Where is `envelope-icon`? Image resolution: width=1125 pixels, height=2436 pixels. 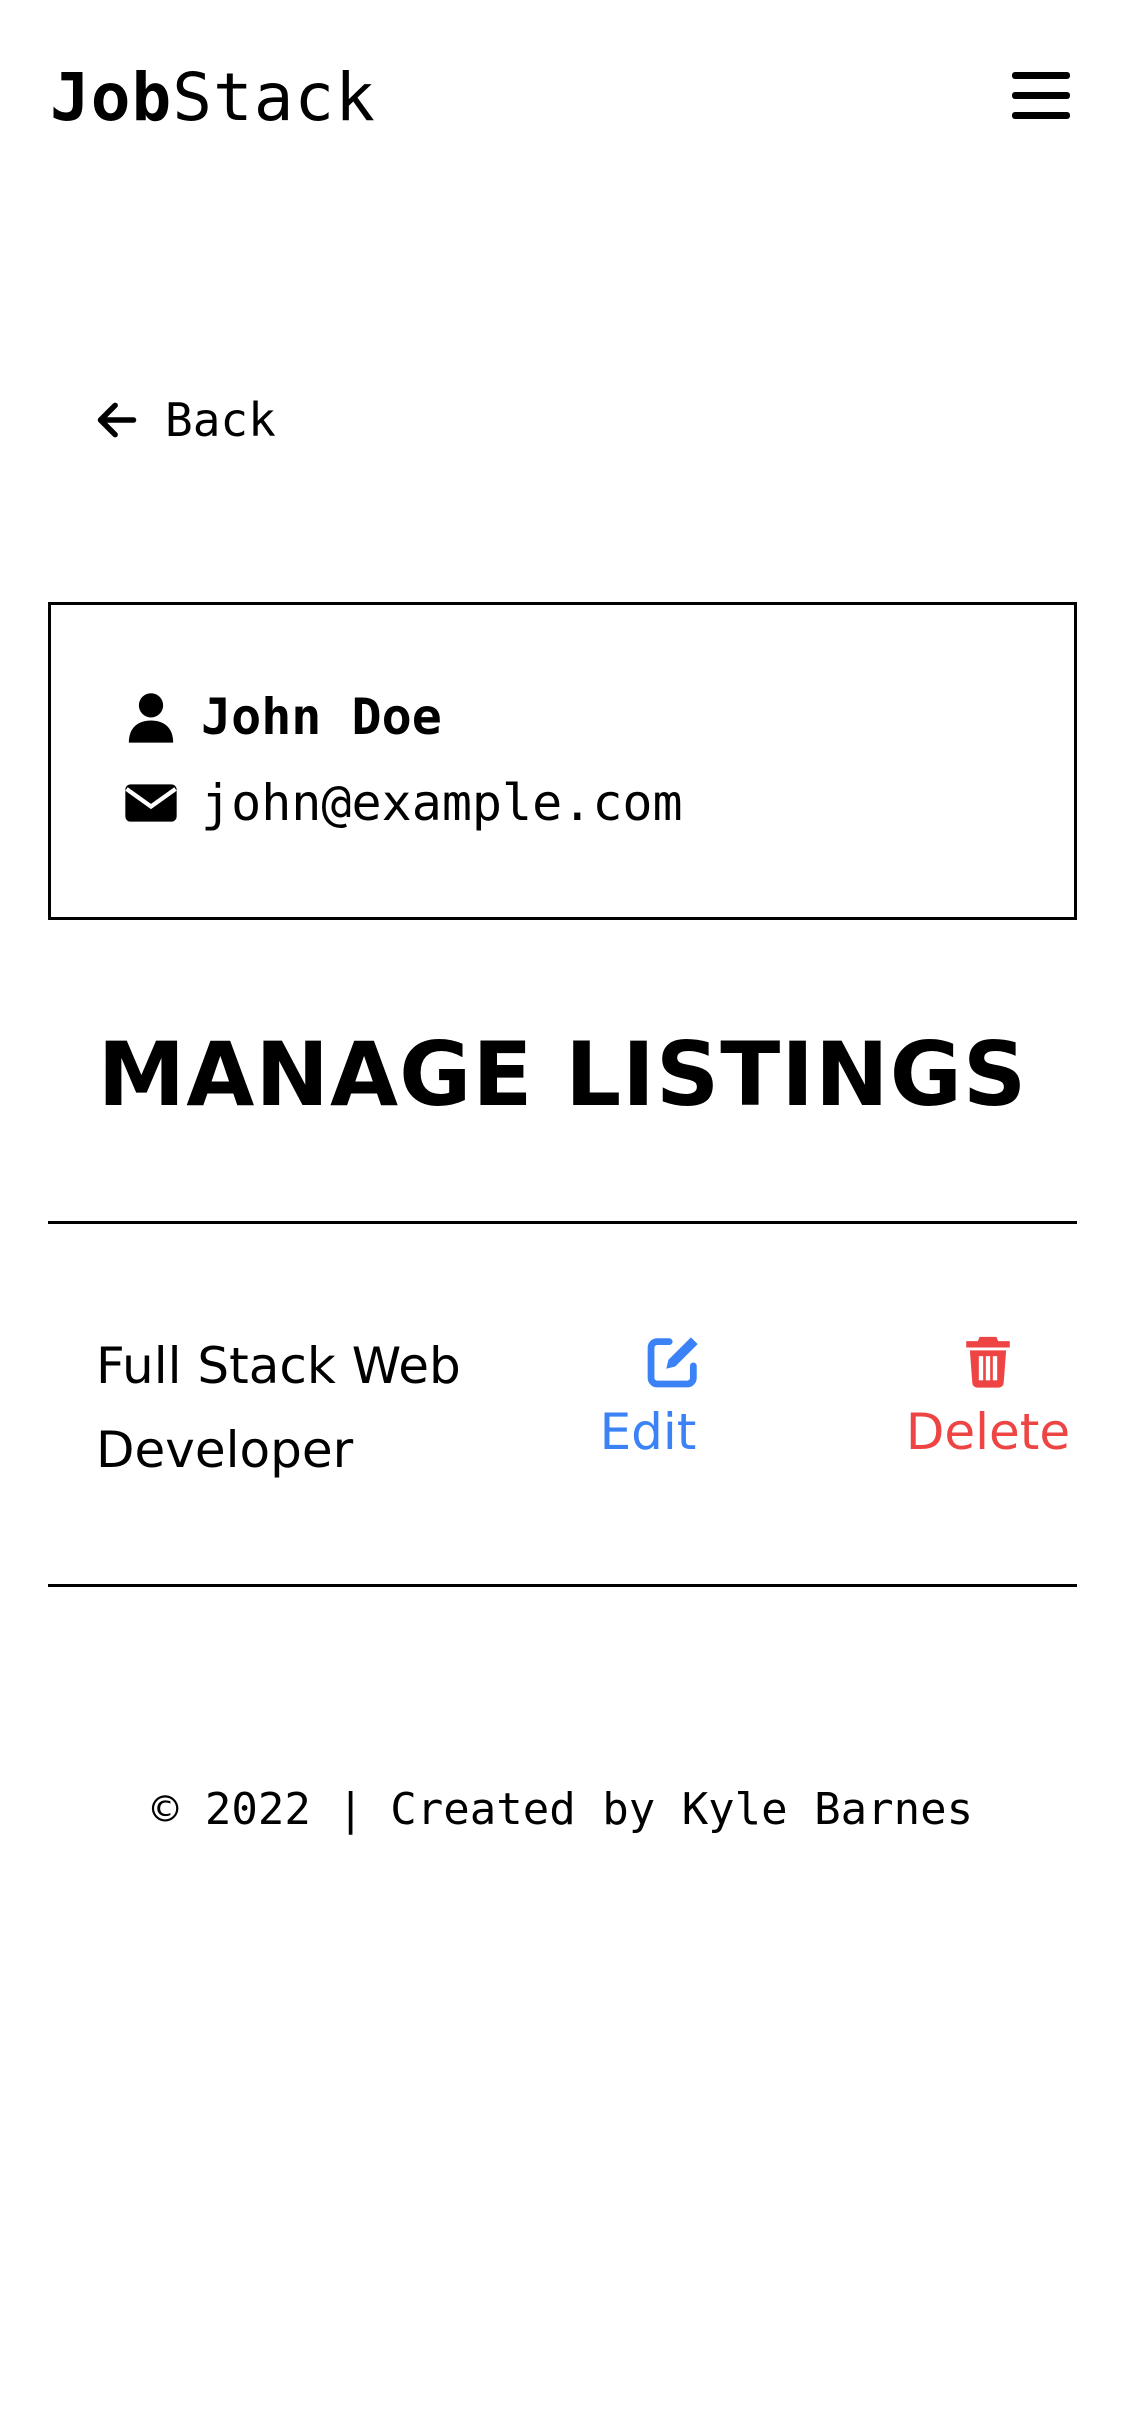 envelope-icon is located at coordinates (151, 803).